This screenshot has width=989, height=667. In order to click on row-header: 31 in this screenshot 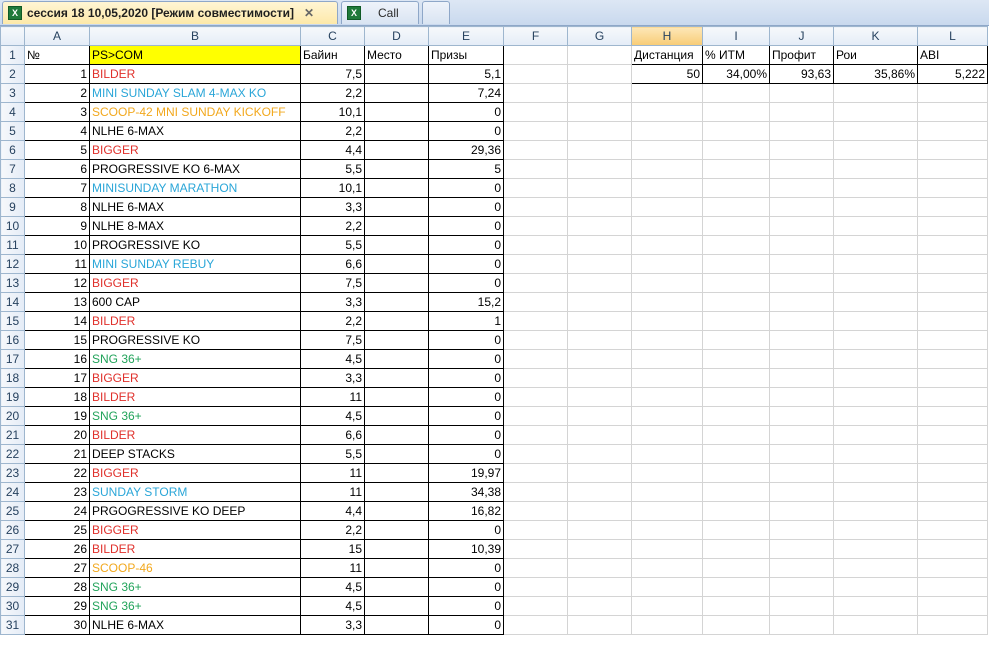, I will do `click(12, 625)`.